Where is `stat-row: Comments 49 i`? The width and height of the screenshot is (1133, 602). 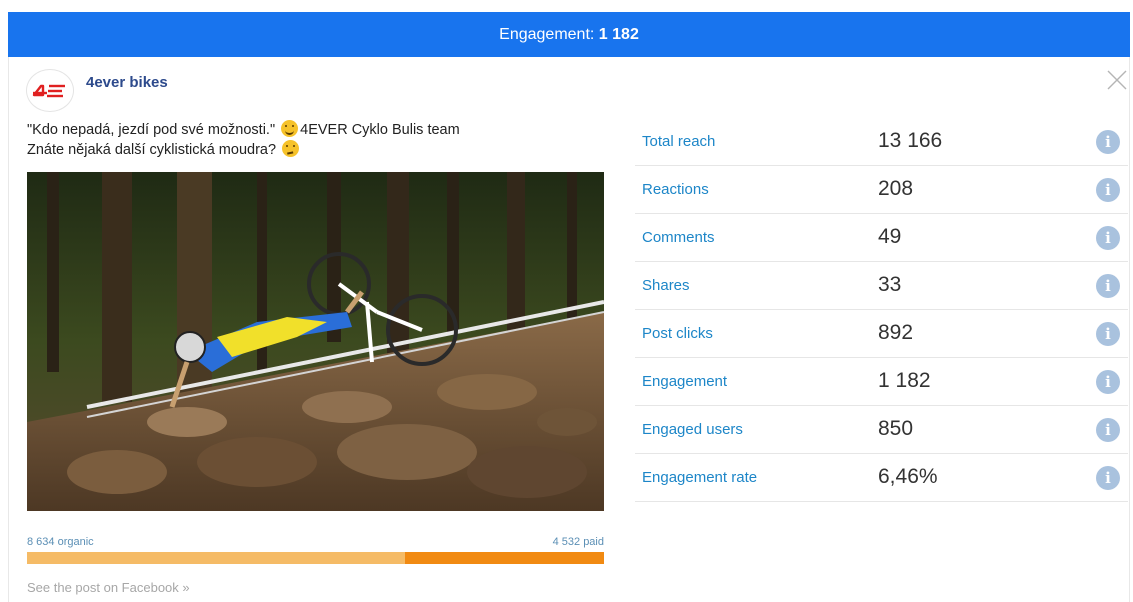 stat-row: Comments 49 i is located at coordinates (881, 238).